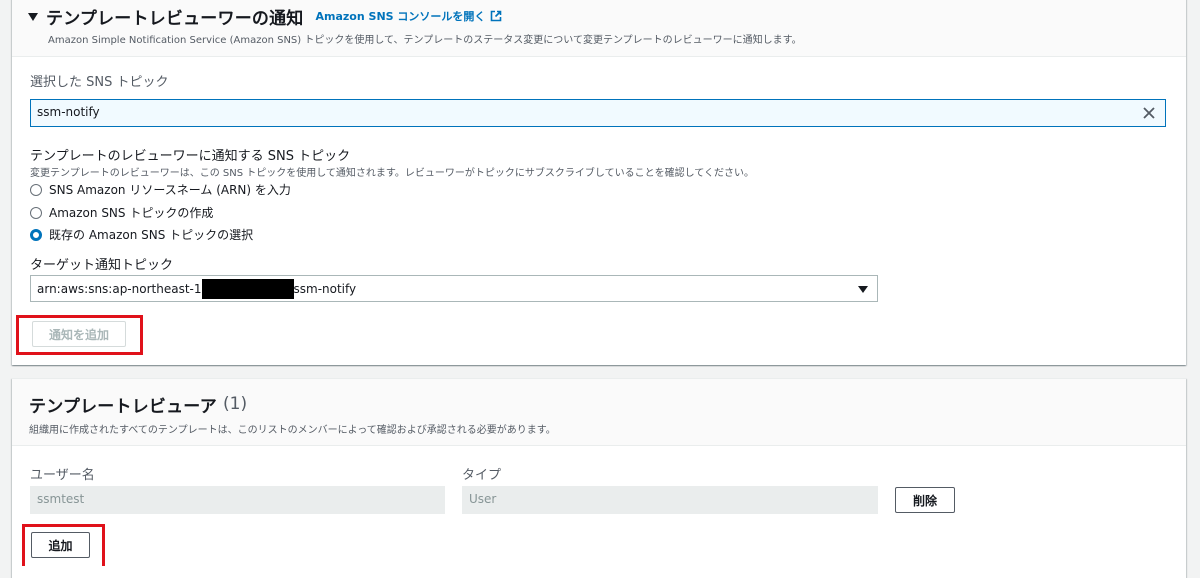  What do you see at coordinates (68, 112) in the screenshot?
I see `selected-topic-value: ssm-notify` at bounding box center [68, 112].